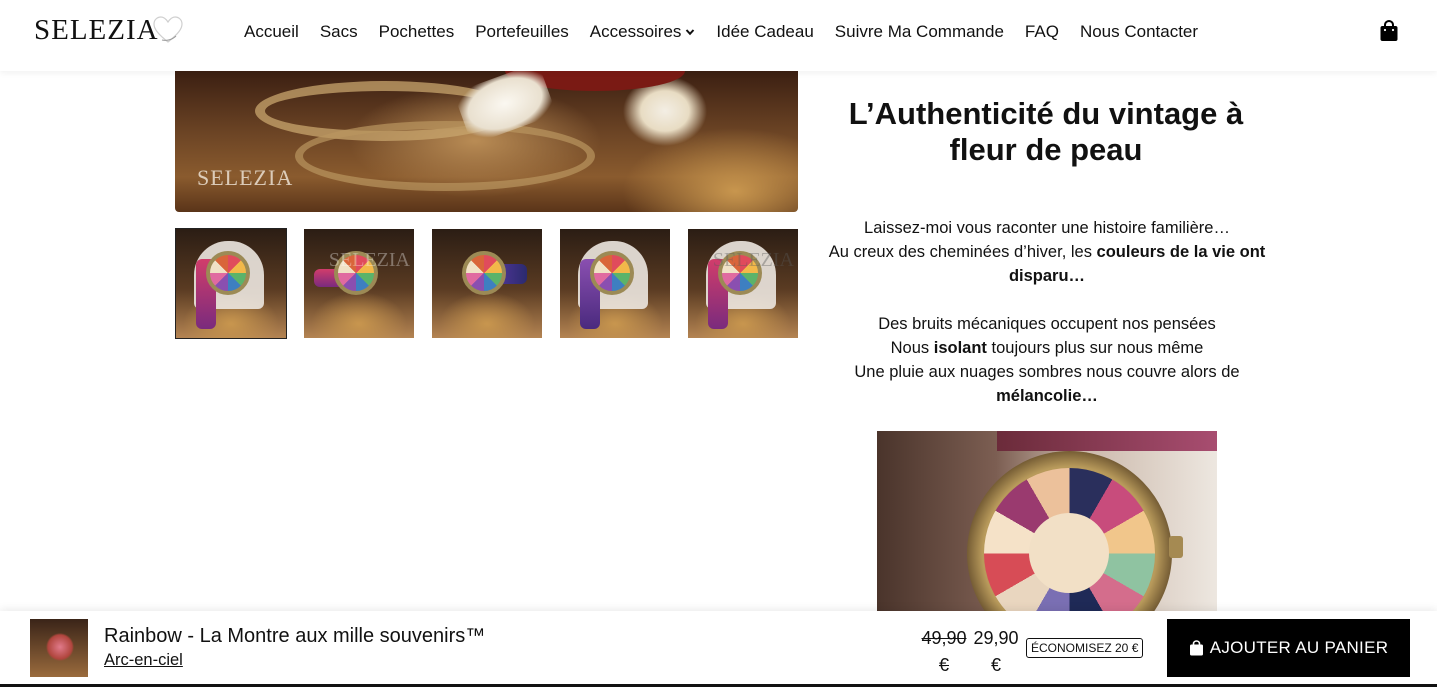  What do you see at coordinates (445, 156) in the screenshot?
I see `image-rope` at bounding box center [445, 156].